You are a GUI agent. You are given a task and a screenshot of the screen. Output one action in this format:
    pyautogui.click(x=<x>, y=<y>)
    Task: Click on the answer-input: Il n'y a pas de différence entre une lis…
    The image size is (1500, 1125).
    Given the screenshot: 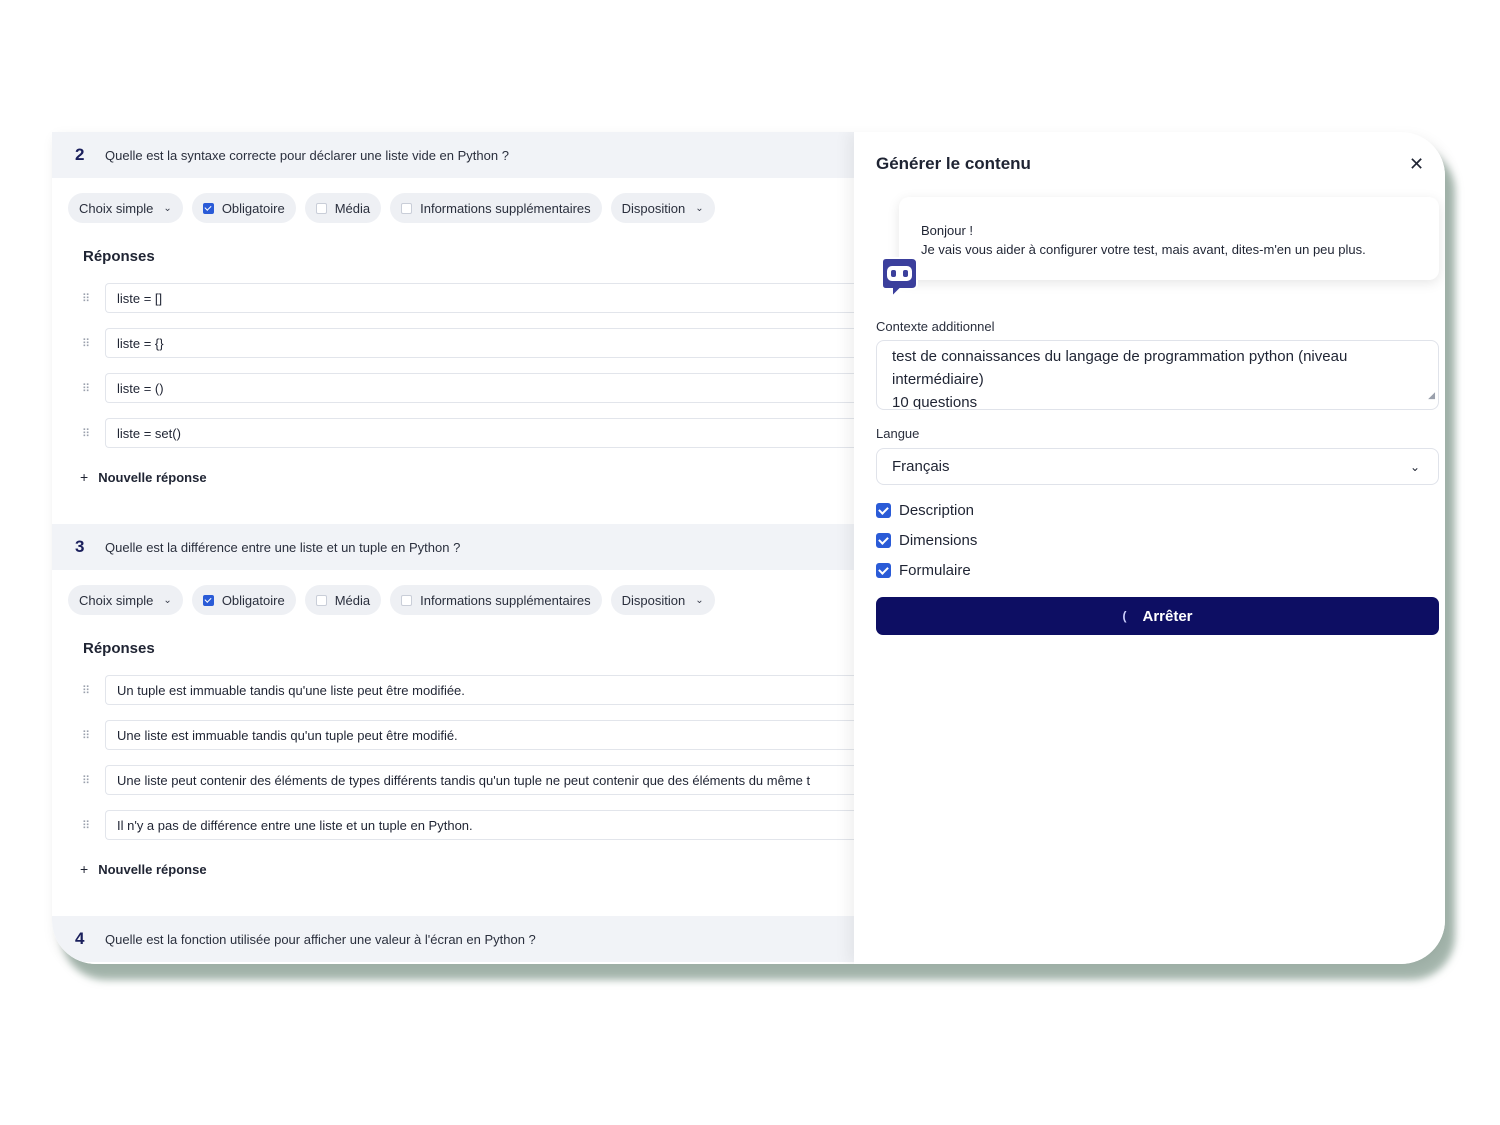 What is the action you would take?
    pyautogui.click(x=479, y=825)
    